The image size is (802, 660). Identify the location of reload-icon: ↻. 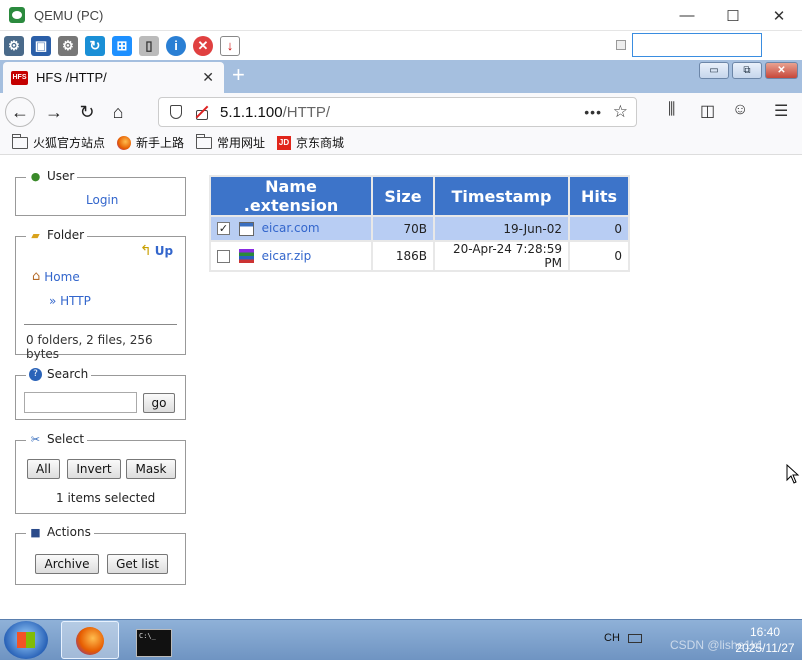
(87, 112).